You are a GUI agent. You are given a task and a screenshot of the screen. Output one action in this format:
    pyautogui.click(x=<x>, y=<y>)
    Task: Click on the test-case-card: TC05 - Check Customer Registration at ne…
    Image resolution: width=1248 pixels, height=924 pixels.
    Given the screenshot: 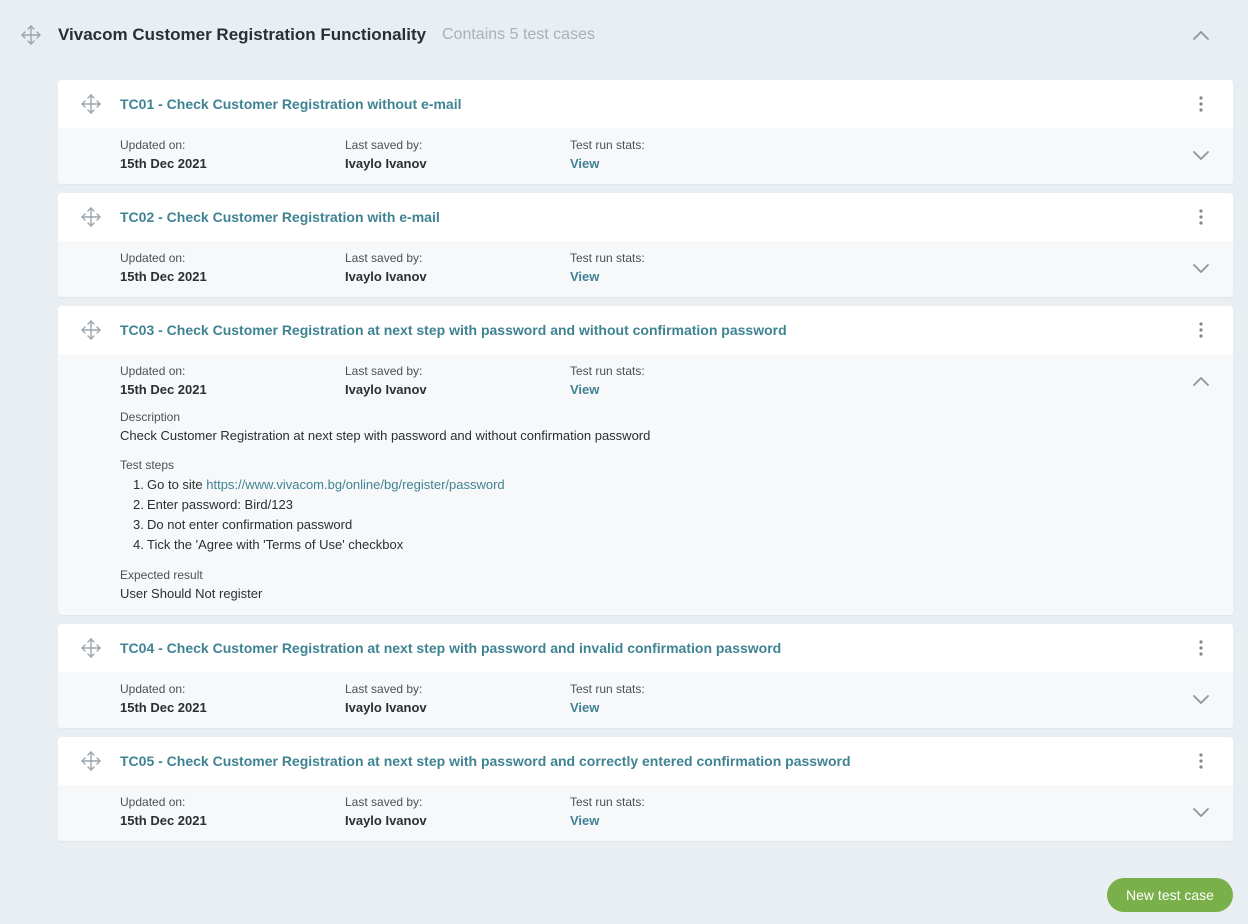 What is the action you would take?
    pyautogui.click(x=645, y=789)
    